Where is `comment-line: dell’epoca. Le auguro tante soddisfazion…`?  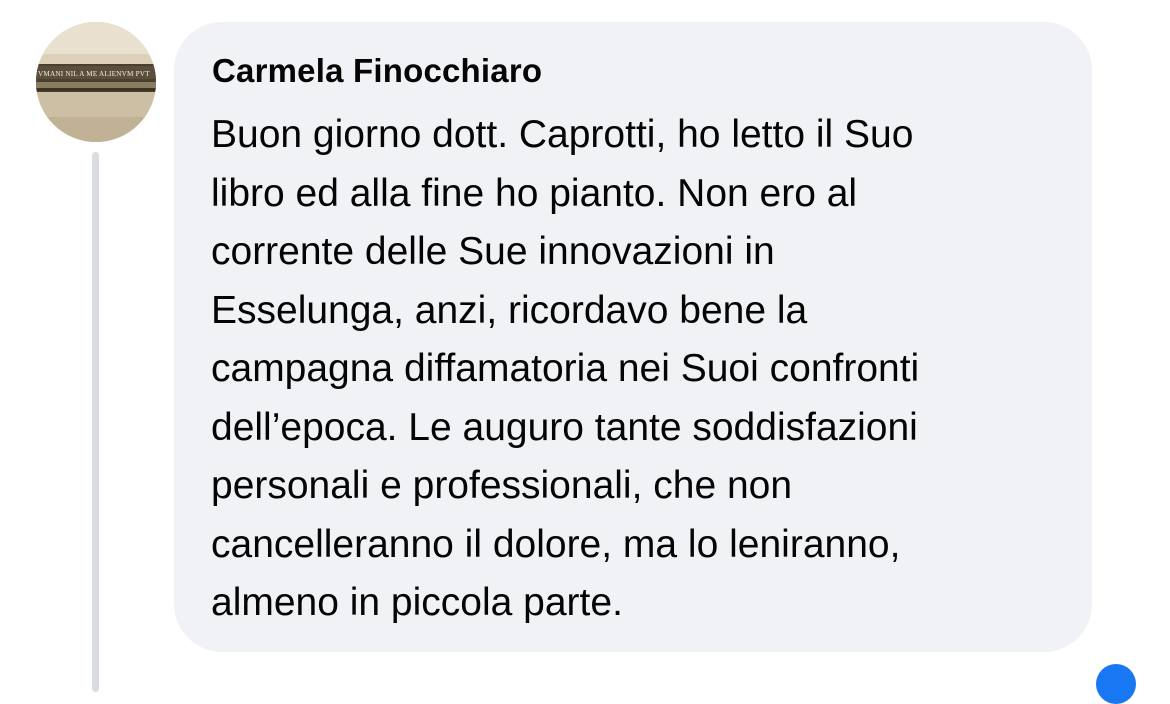
comment-line: dell’epoca. Le auguro tante soddisfazion… is located at coordinates (564, 427).